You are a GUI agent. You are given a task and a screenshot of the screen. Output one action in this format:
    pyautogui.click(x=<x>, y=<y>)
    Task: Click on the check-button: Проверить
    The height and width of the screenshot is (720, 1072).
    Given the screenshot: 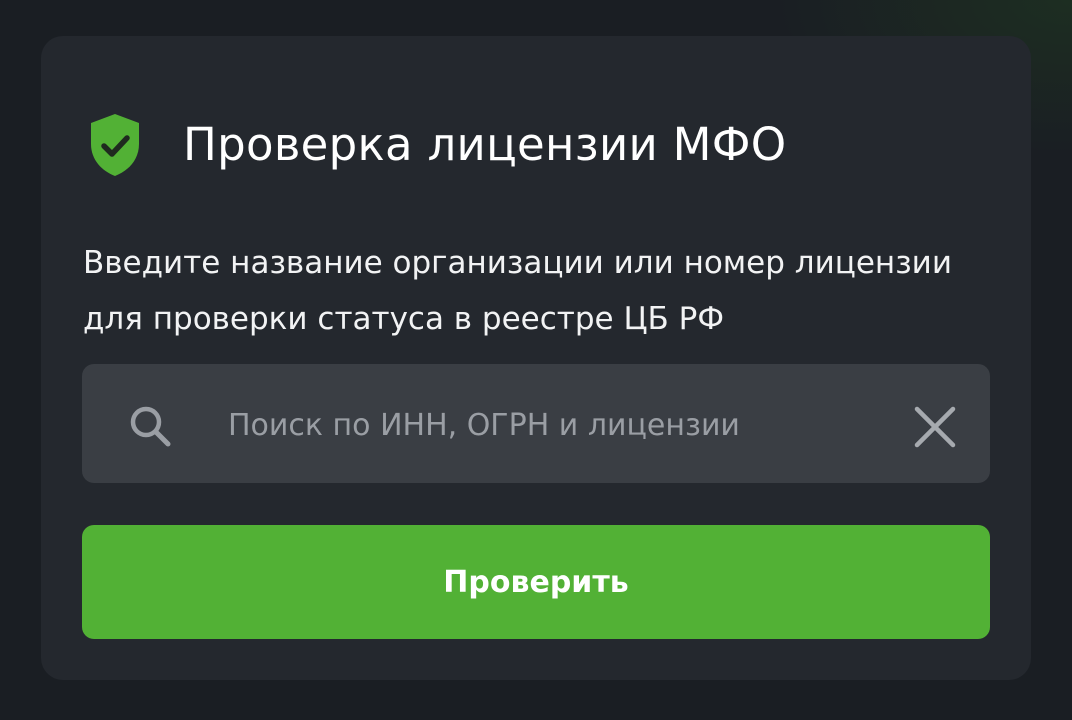 What is the action you would take?
    pyautogui.click(x=536, y=582)
    